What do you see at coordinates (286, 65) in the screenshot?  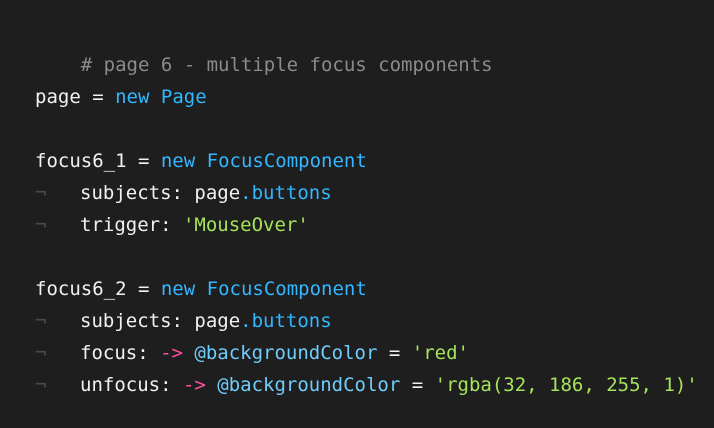 I see `comment-text: # page 6 - multiple focus components` at bounding box center [286, 65].